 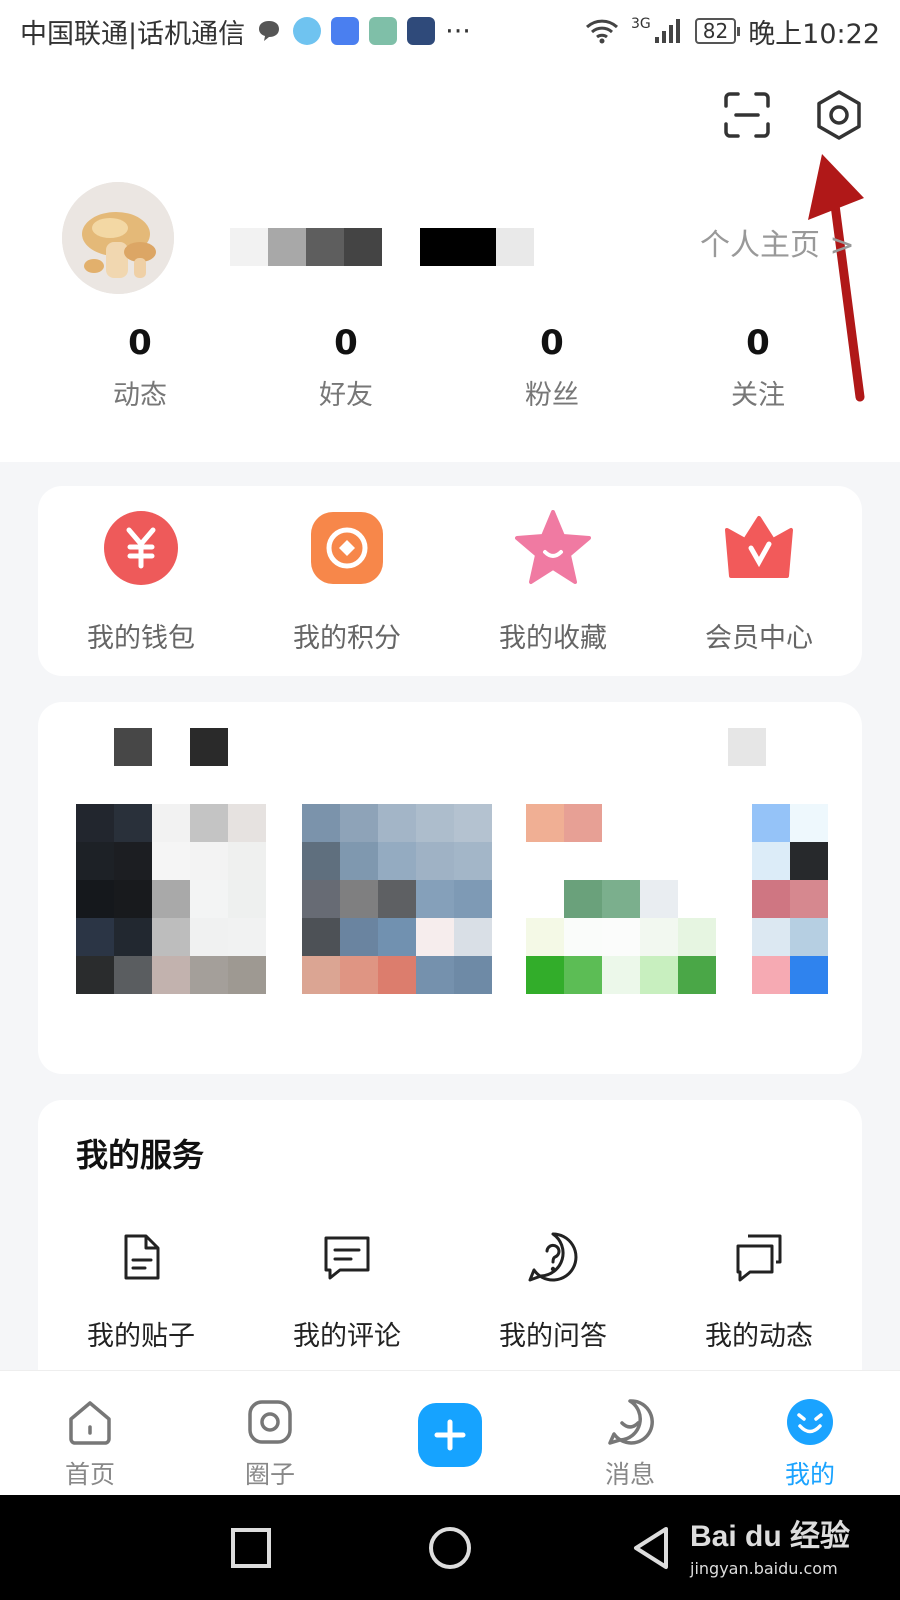 I want to click on tab-me: 我的, so click(x=810, y=1433).